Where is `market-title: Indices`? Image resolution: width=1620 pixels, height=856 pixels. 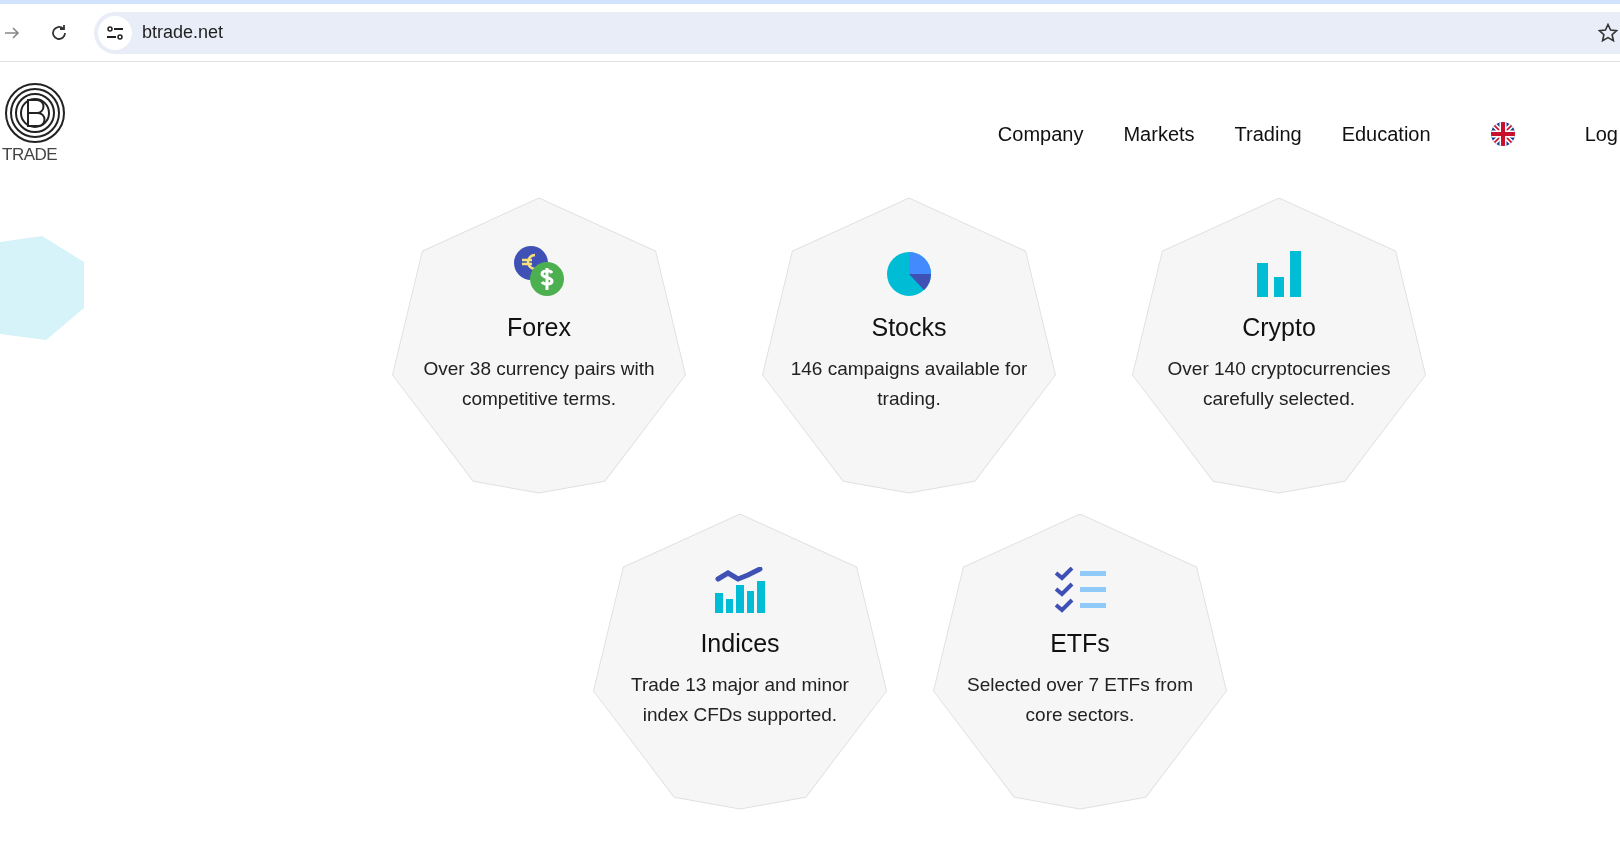 market-title: Indices is located at coordinates (740, 643).